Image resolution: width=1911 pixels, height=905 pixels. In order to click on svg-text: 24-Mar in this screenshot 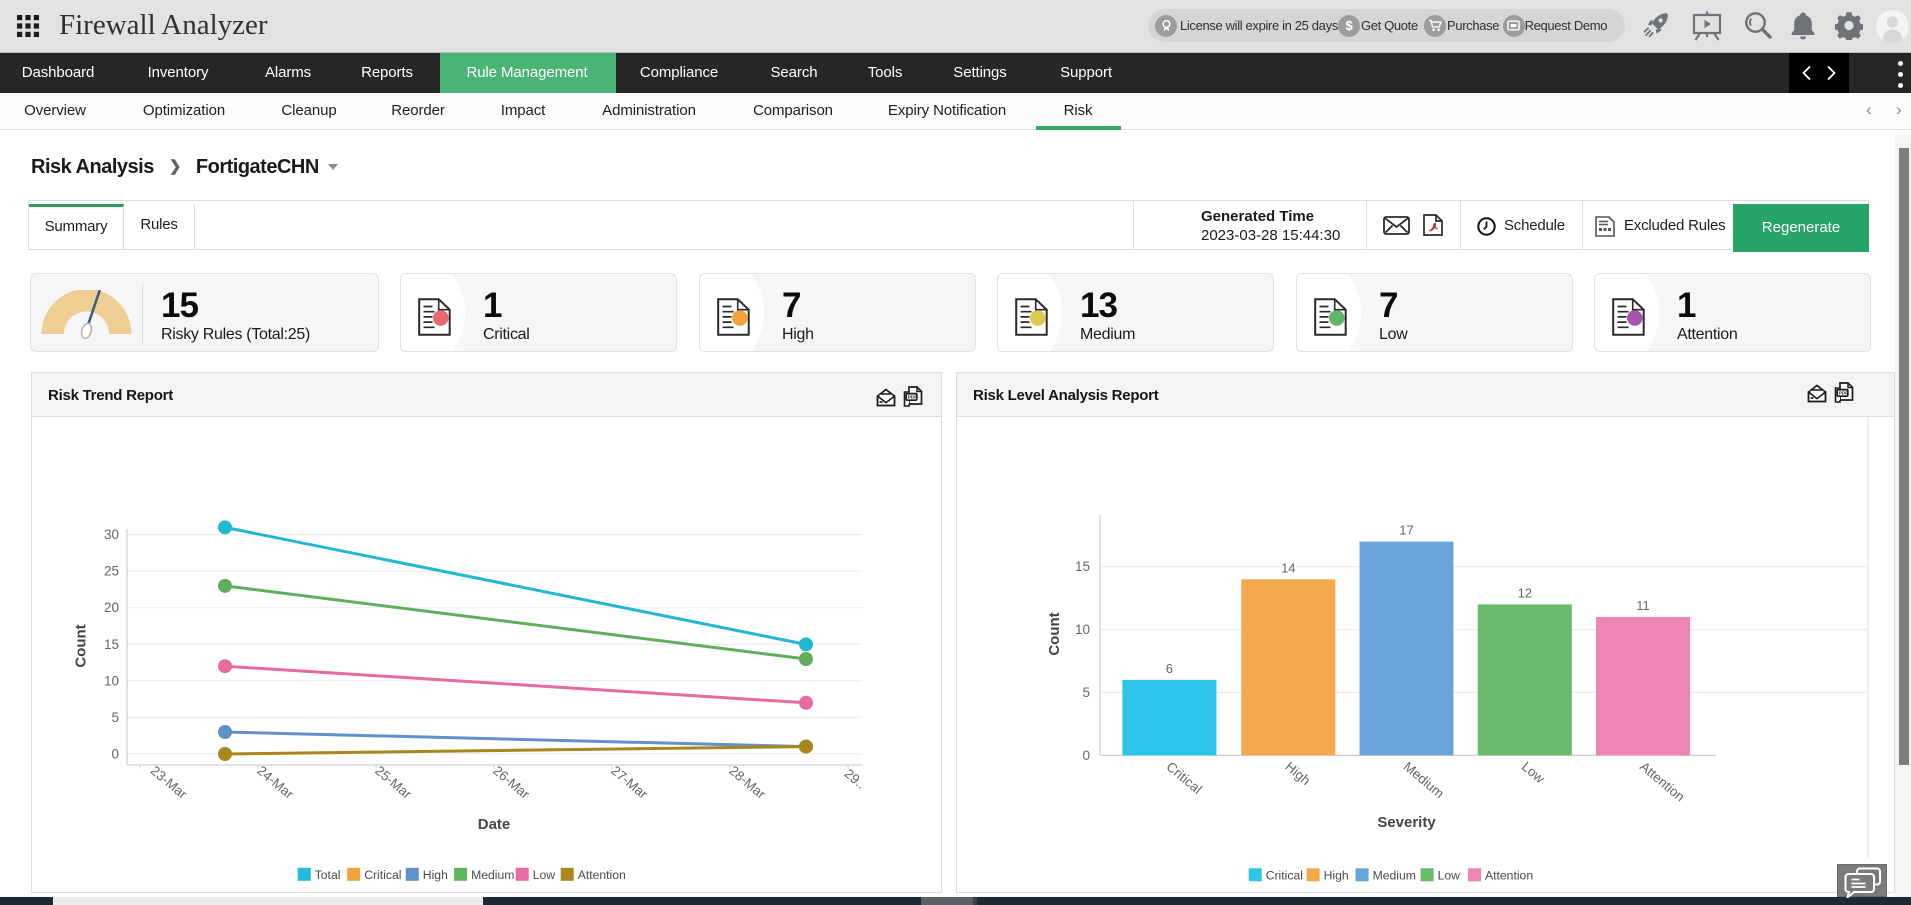, I will do `click(275, 782)`.